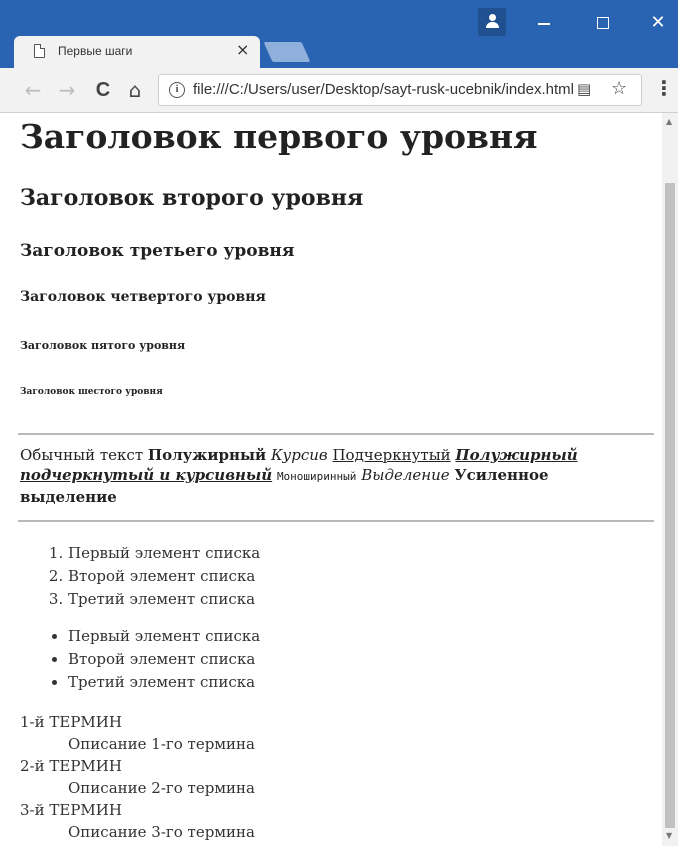  Describe the element at coordinates (670, 505) in the screenshot. I see `scrollbar-thumb` at that location.